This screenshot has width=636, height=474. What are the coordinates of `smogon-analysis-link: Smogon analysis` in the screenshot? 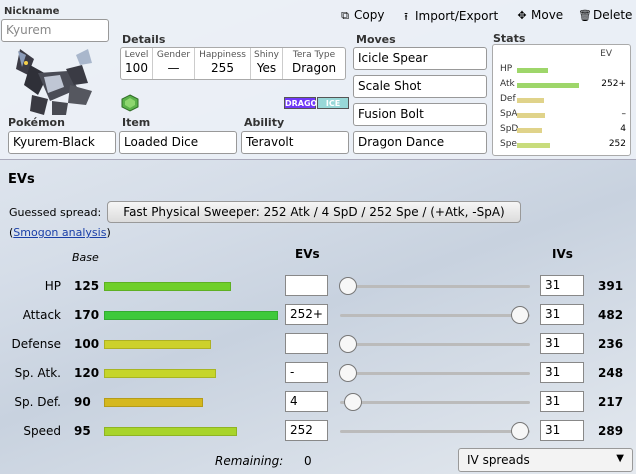 It's located at (59, 232).